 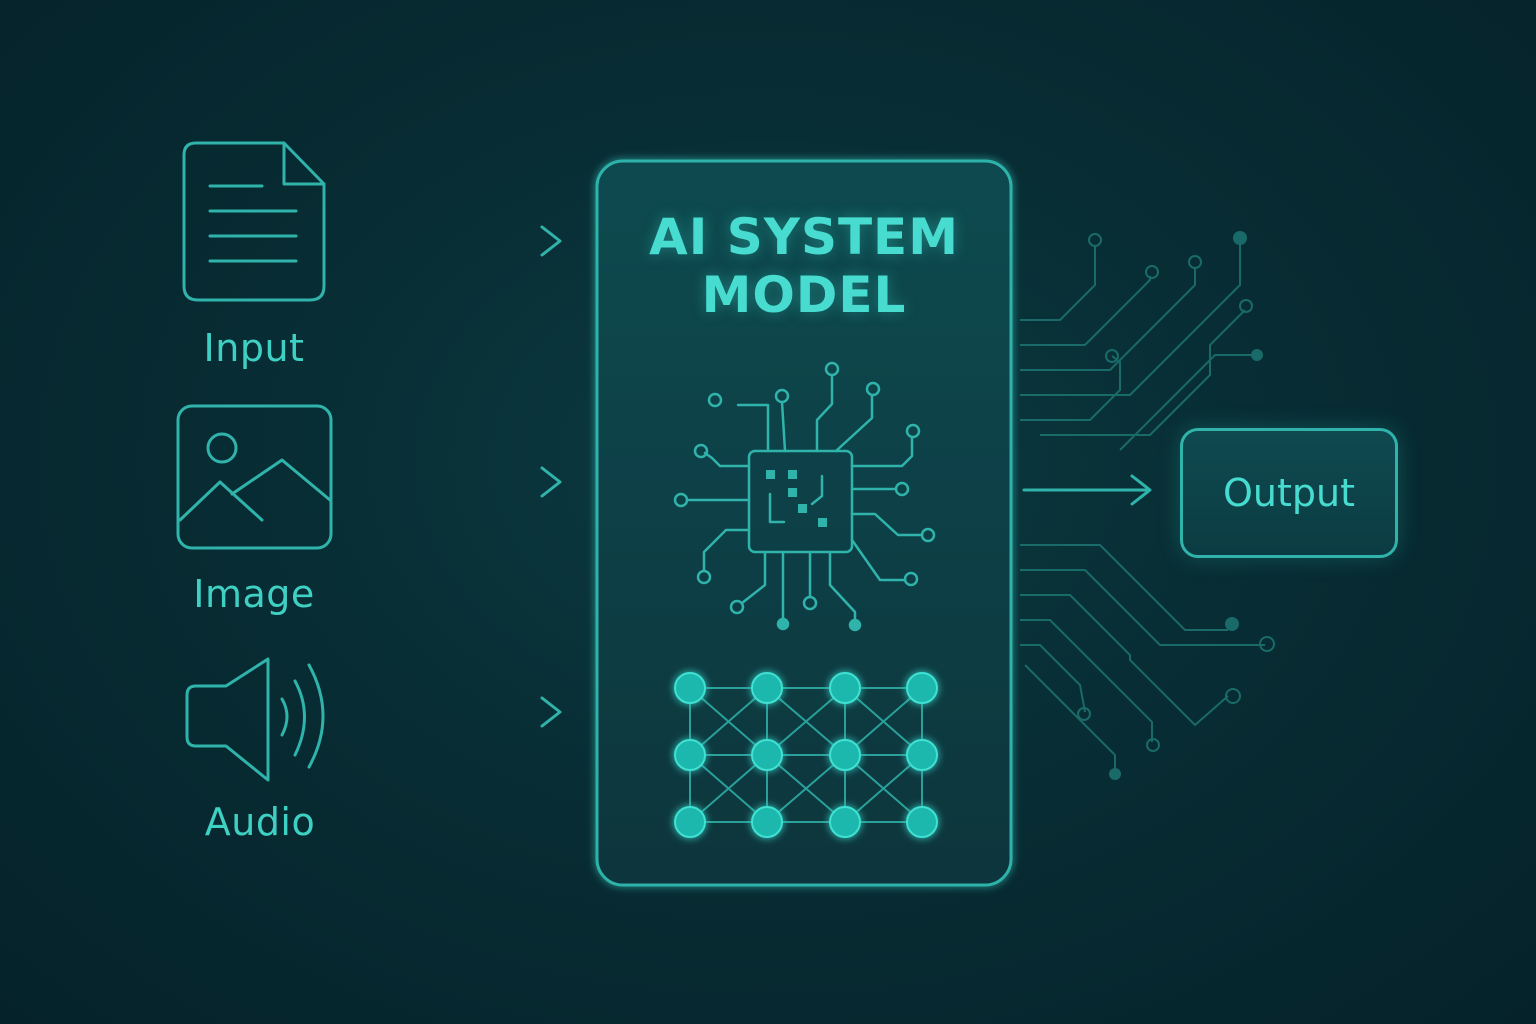 I want to click on document-icon, so click(x=254, y=221).